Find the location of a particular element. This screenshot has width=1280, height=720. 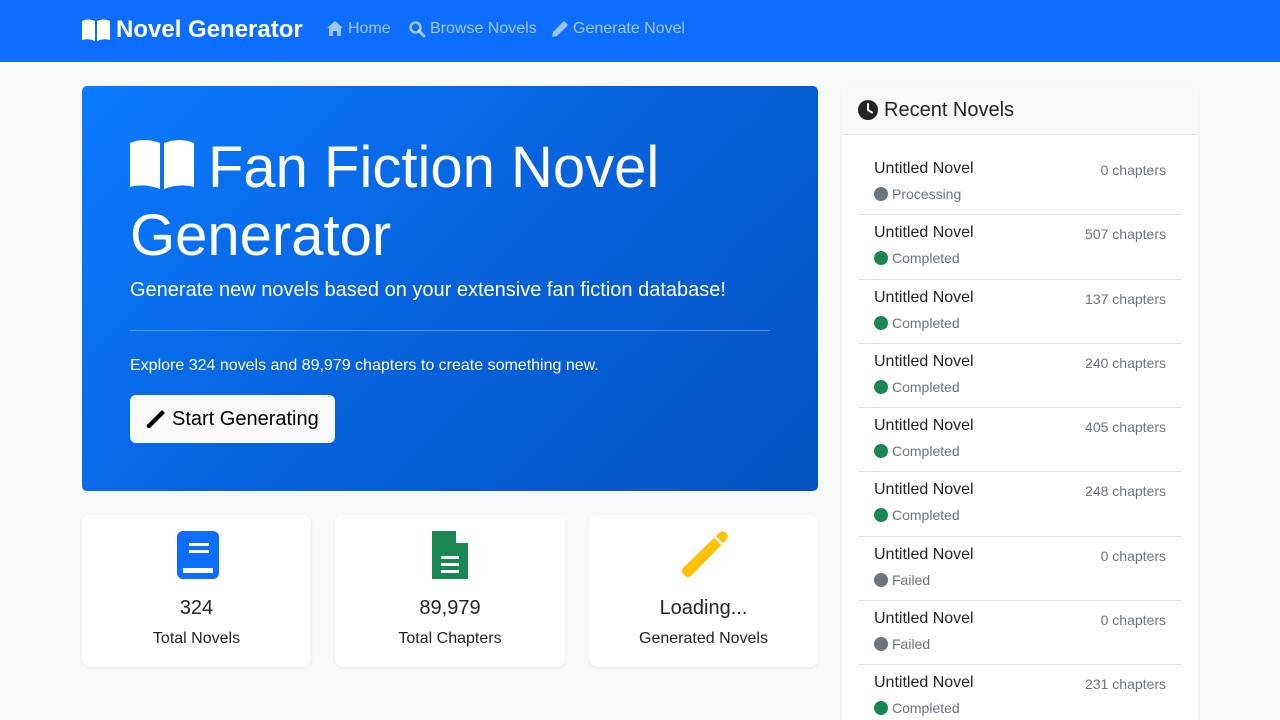

list-item: Untitled Novel 0 chapters Processing is located at coordinates (1020, 183).